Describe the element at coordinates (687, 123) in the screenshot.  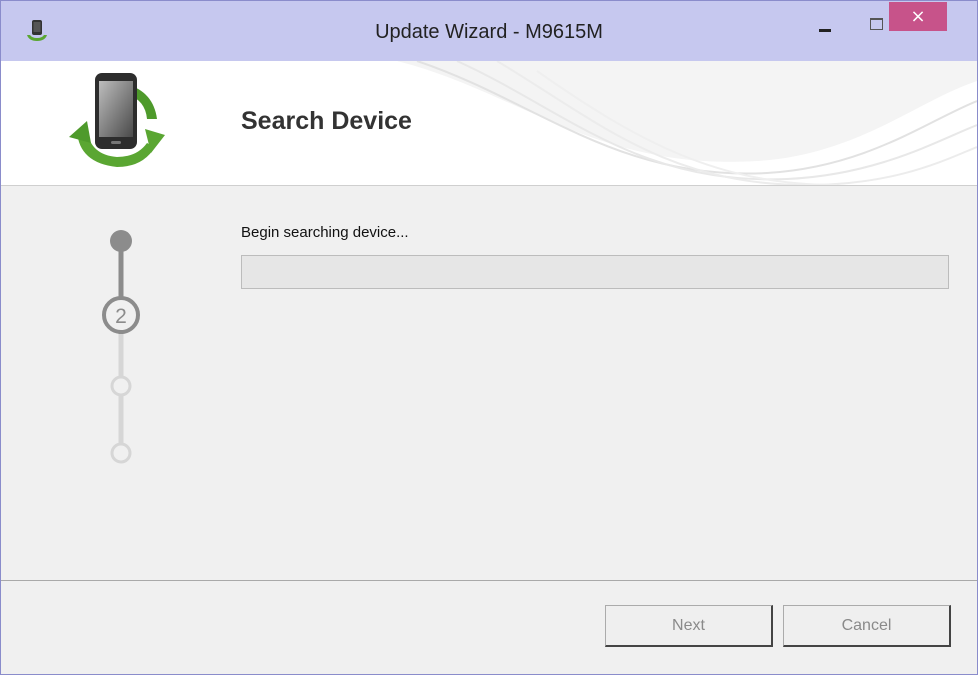
I see `decorative-waves` at that location.